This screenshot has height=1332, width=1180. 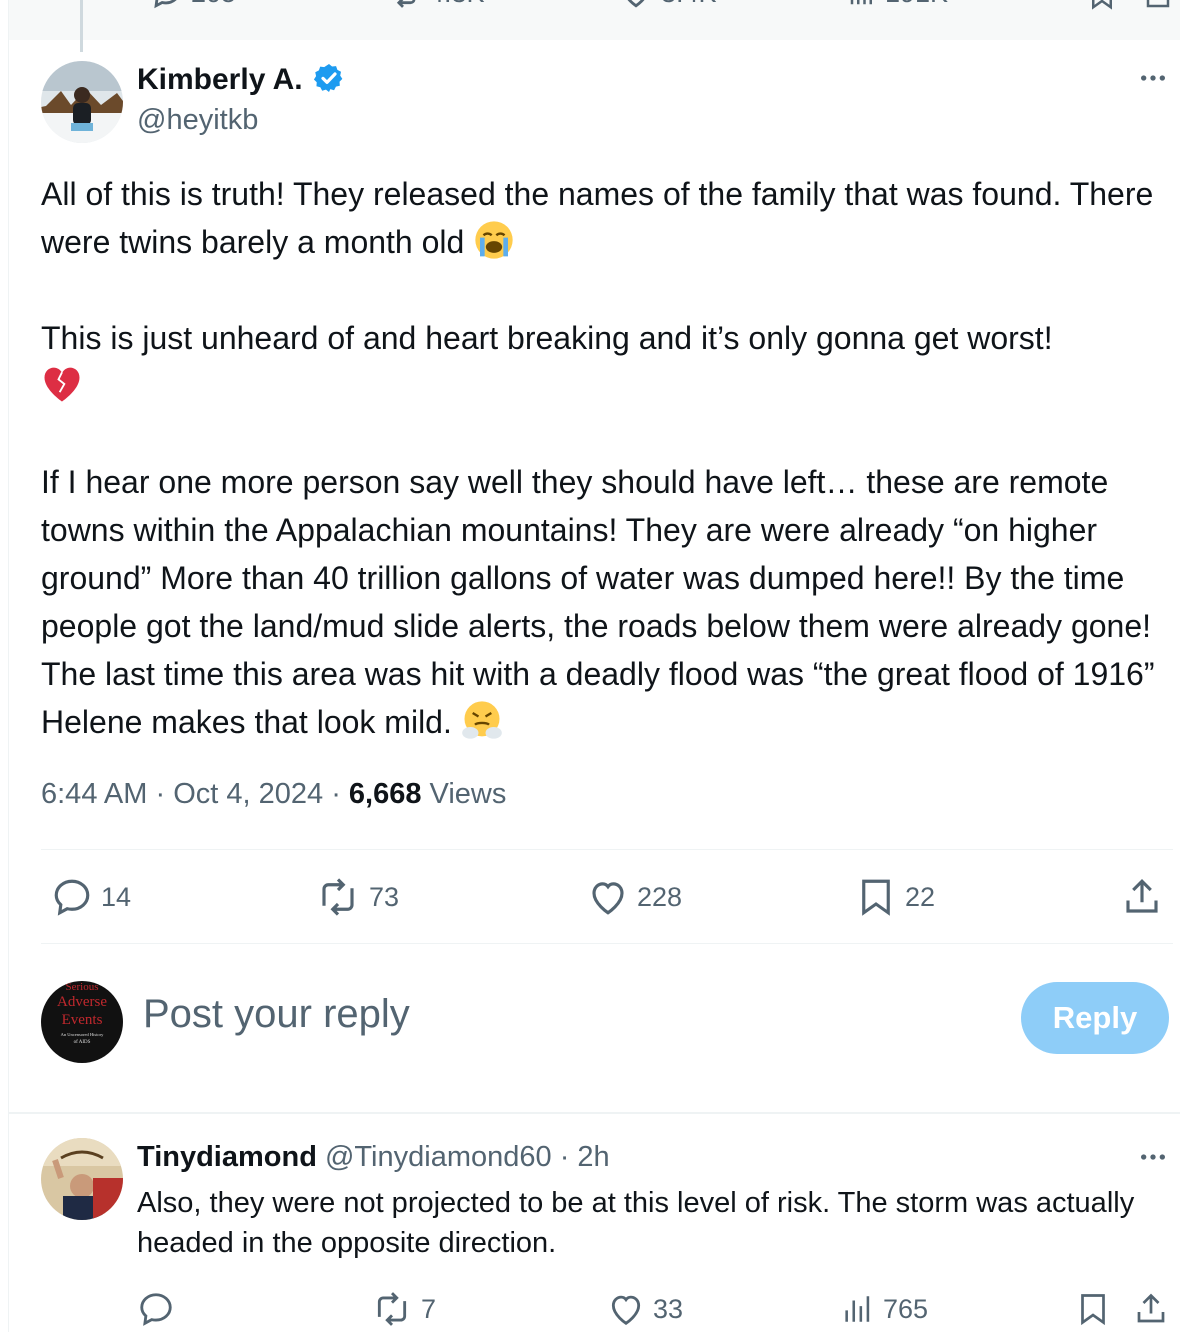 I want to click on prev-views-count: 191K, so click(x=916, y=4).